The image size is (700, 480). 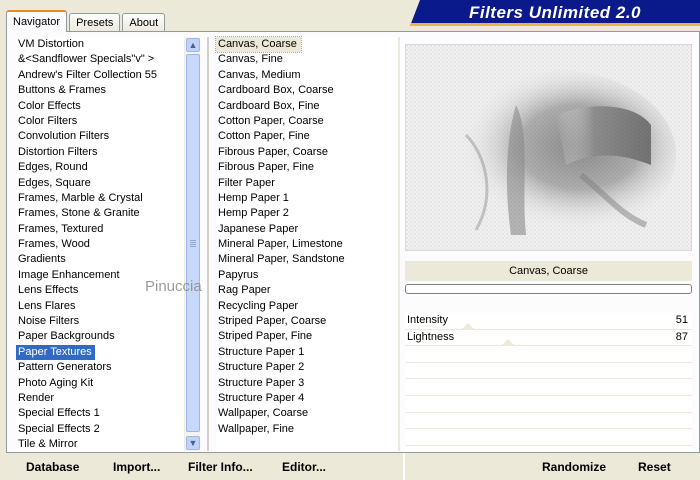 What do you see at coordinates (108, 306) in the screenshot?
I see `category-item: Lens Flares` at bounding box center [108, 306].